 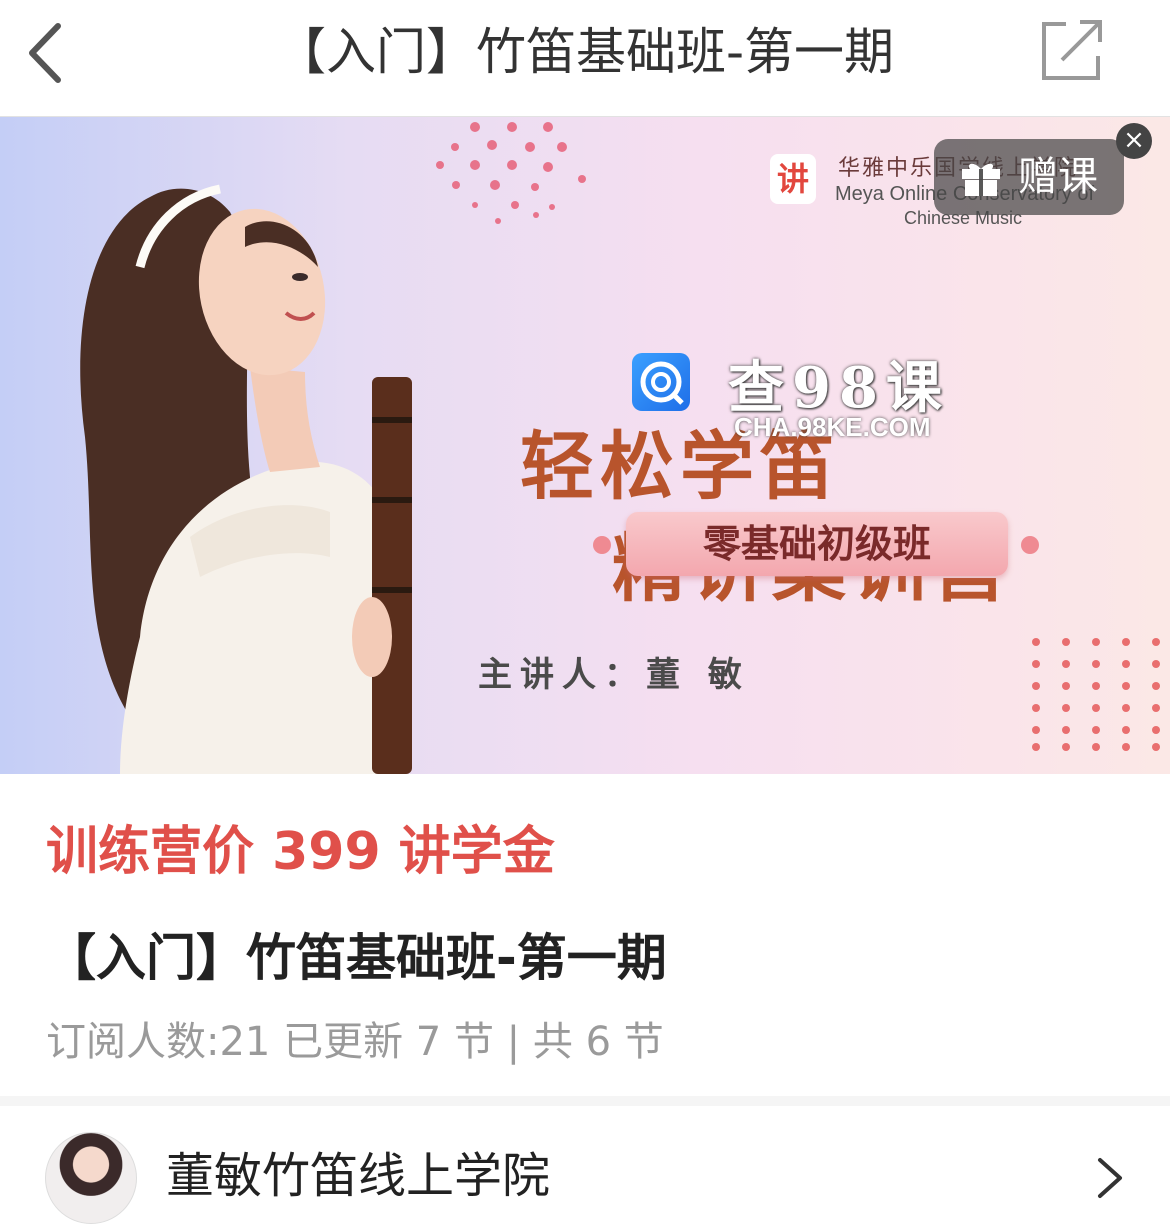 What do you see at coordinates (356, 958) in the screenshot?
I see `course-title: 【入门】竹笛基础班-第一期` at bounding box center [356, 958].